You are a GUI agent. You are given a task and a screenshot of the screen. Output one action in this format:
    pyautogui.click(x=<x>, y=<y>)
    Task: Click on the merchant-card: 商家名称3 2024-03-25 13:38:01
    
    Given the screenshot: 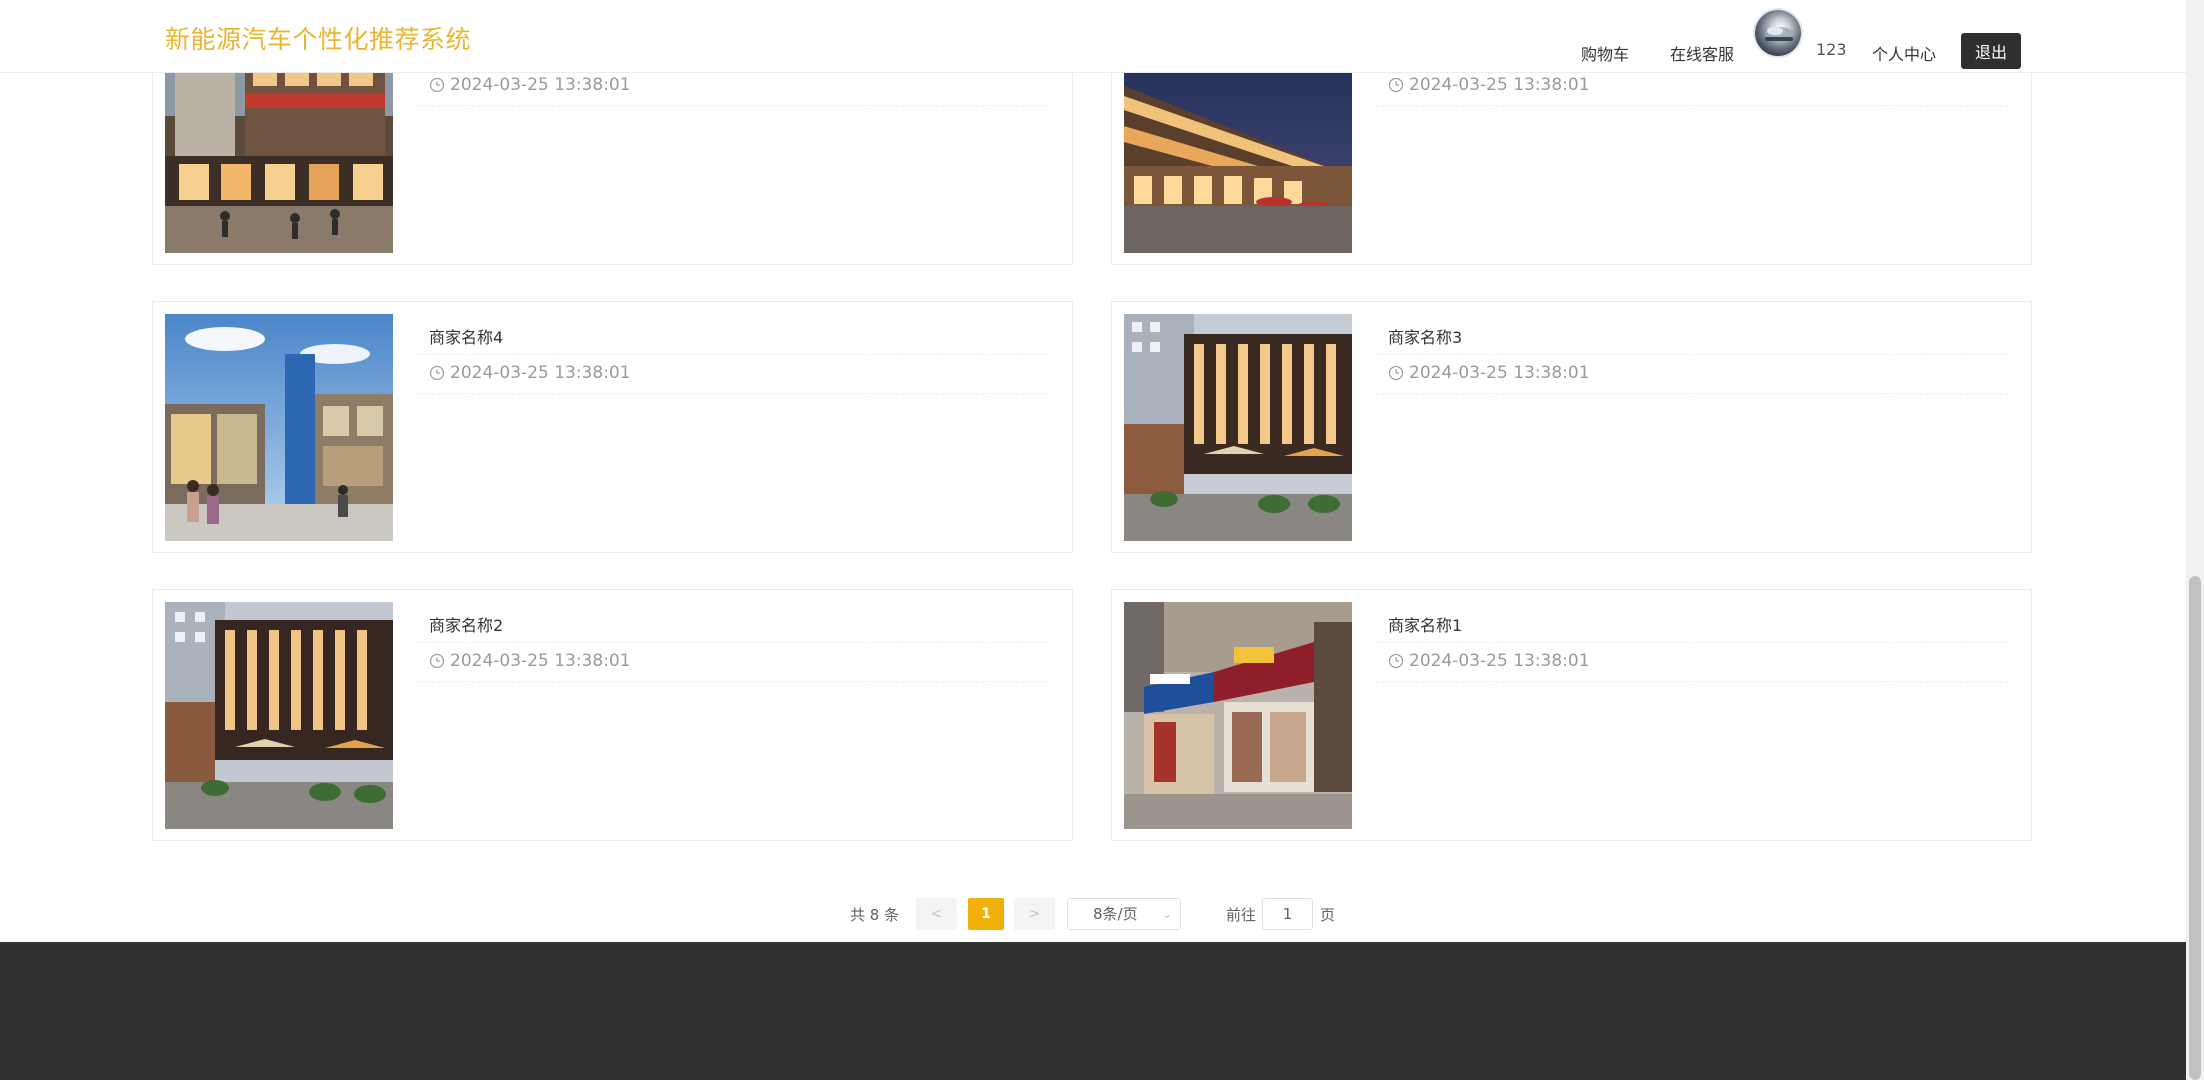 What is the action you would take?
    pyautogui.click(x=1571, y=427)
    